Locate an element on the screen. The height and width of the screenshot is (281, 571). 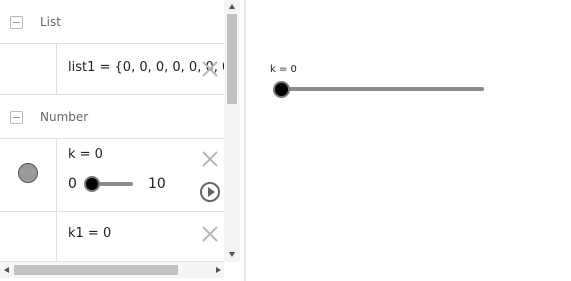
group-header-list: List is located at coordinates (112, 22).